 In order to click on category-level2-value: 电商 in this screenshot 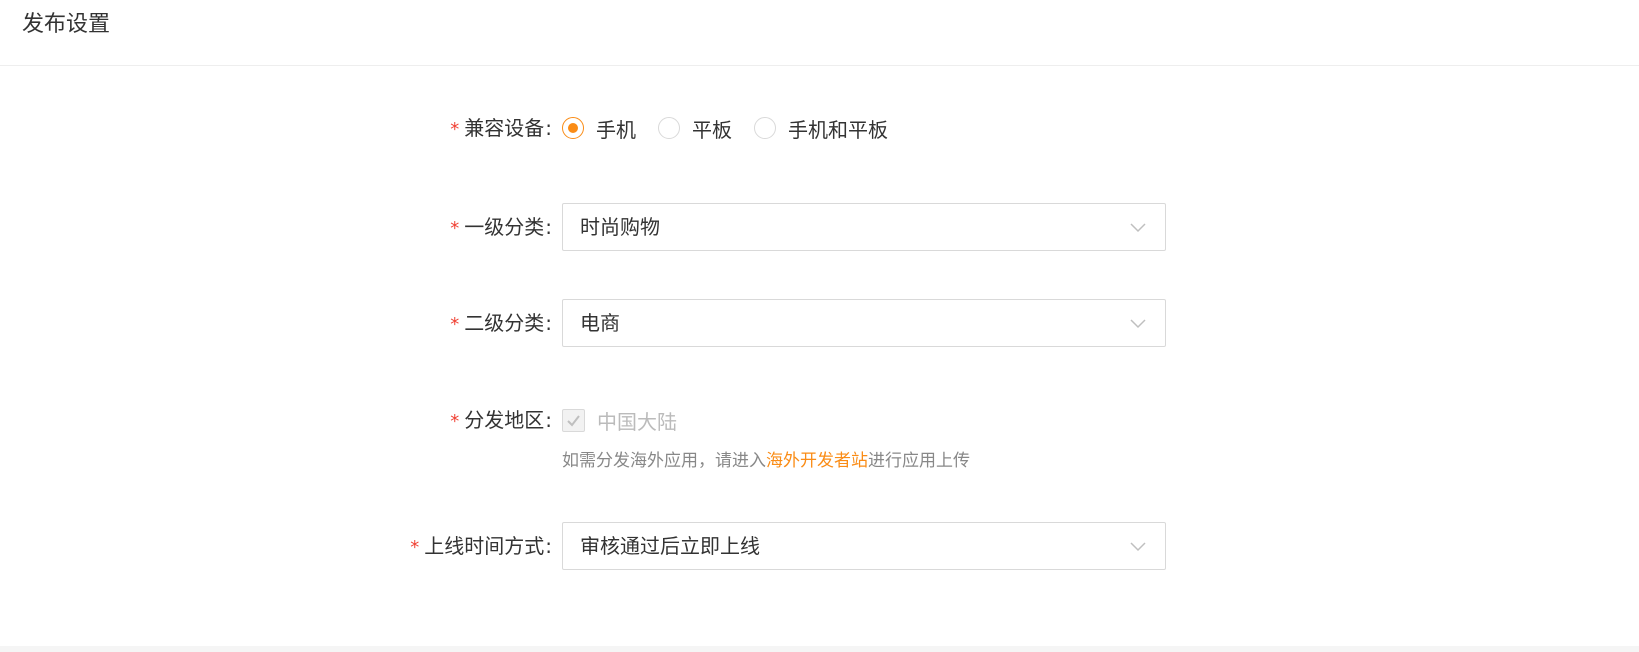, I will do `click(600, 323)`.